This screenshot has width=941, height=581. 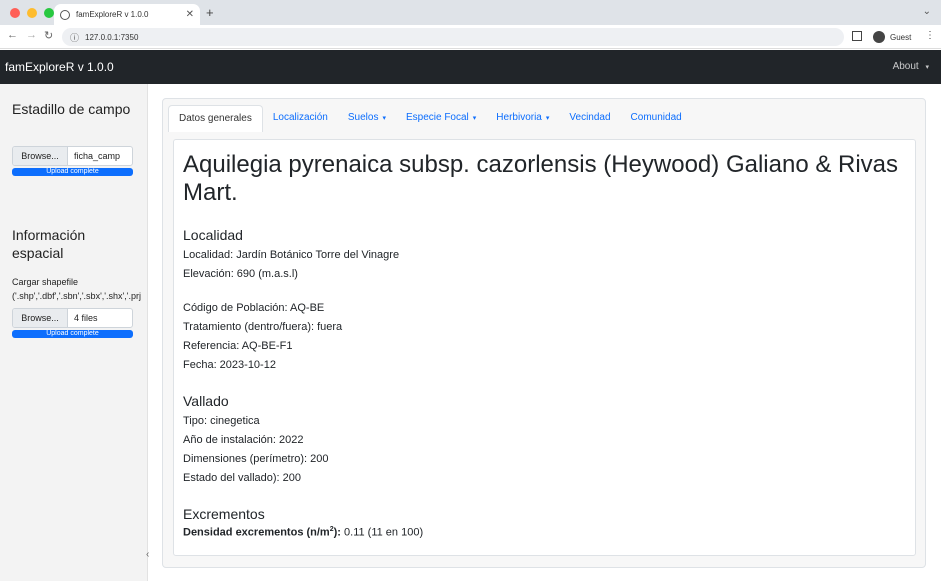 I want to click on tab-label: Localización, so click(x=300, y=117).